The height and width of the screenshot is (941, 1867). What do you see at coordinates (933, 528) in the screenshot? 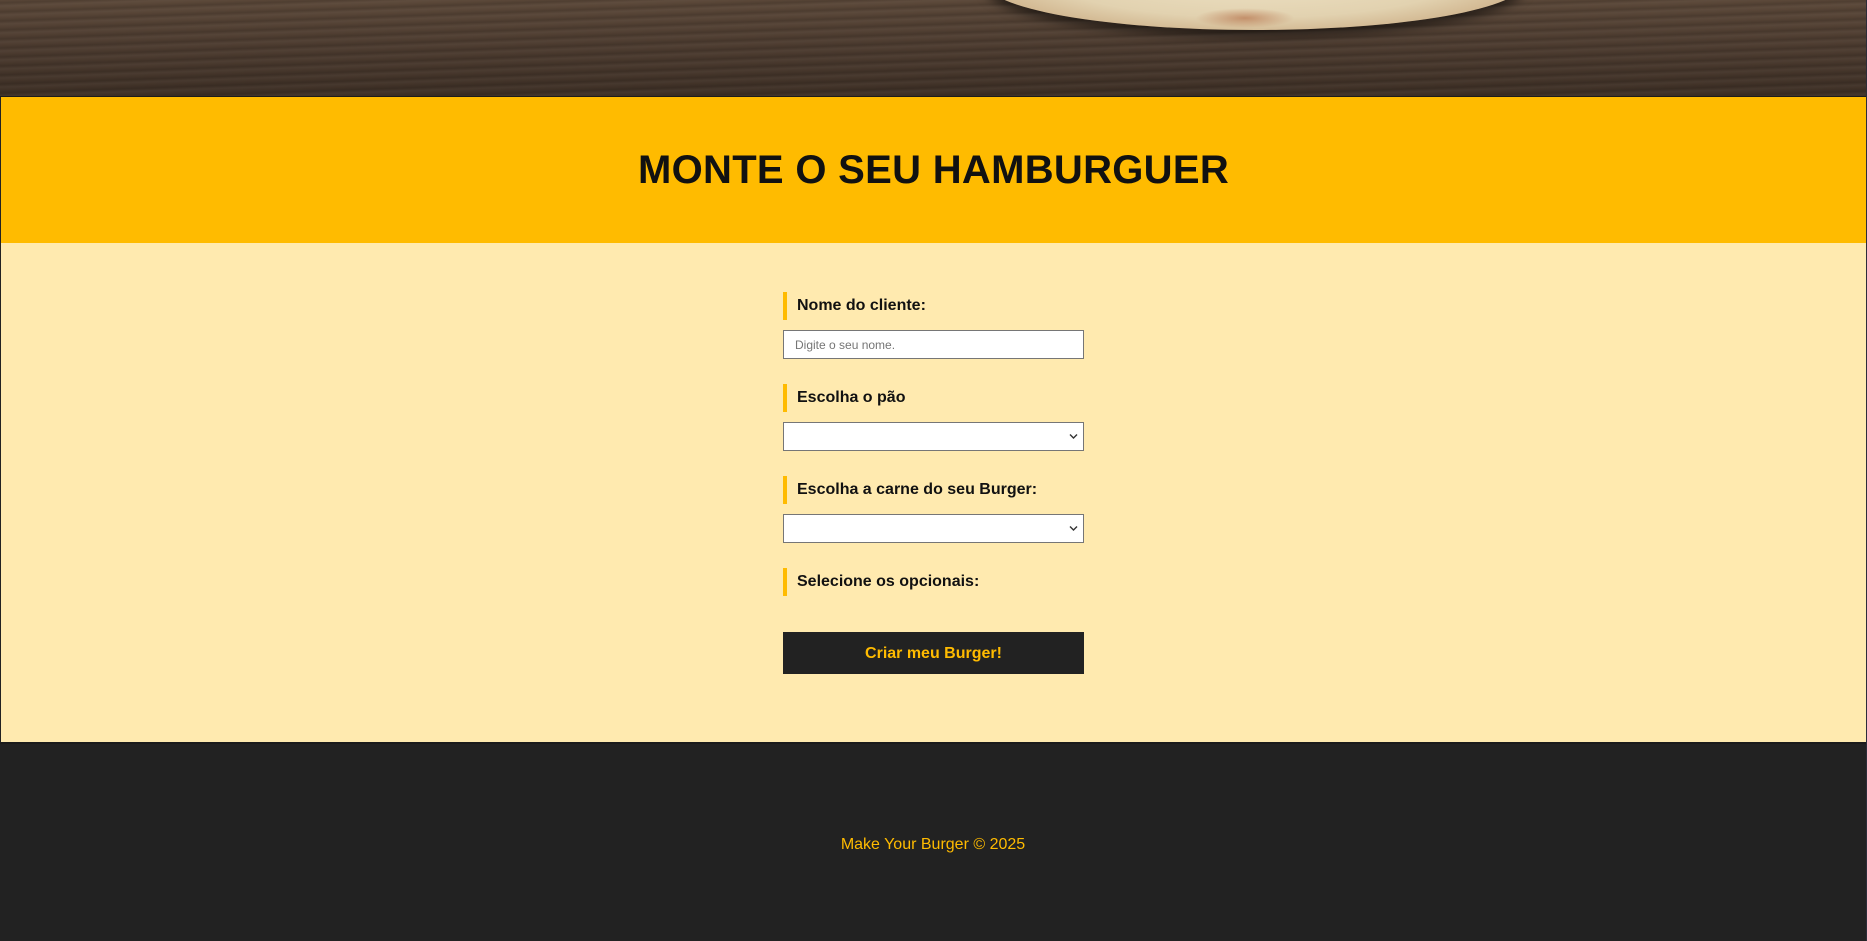
I see `meat-select` at bounding box center [933, 528].